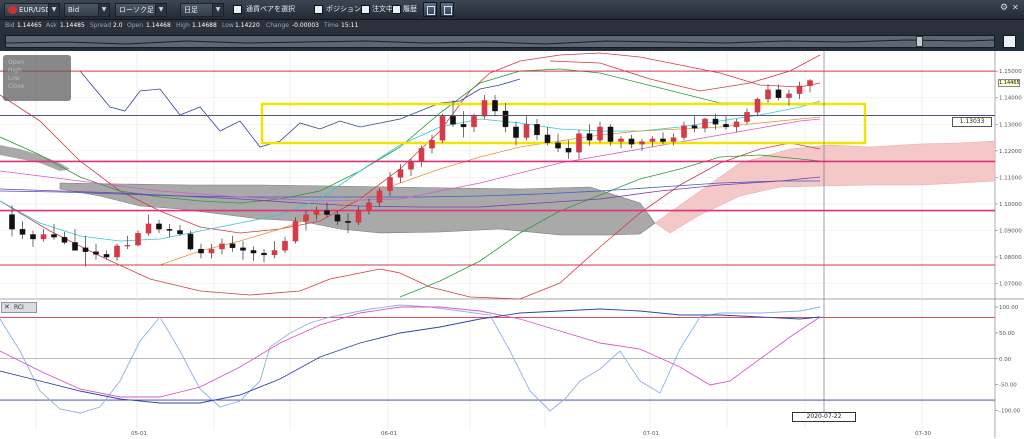 The height and width of the screenshot is (439, 1024). Describe the element at coordinates (430, 9) in the screenshot. I see `chart-settings-button` at that location.